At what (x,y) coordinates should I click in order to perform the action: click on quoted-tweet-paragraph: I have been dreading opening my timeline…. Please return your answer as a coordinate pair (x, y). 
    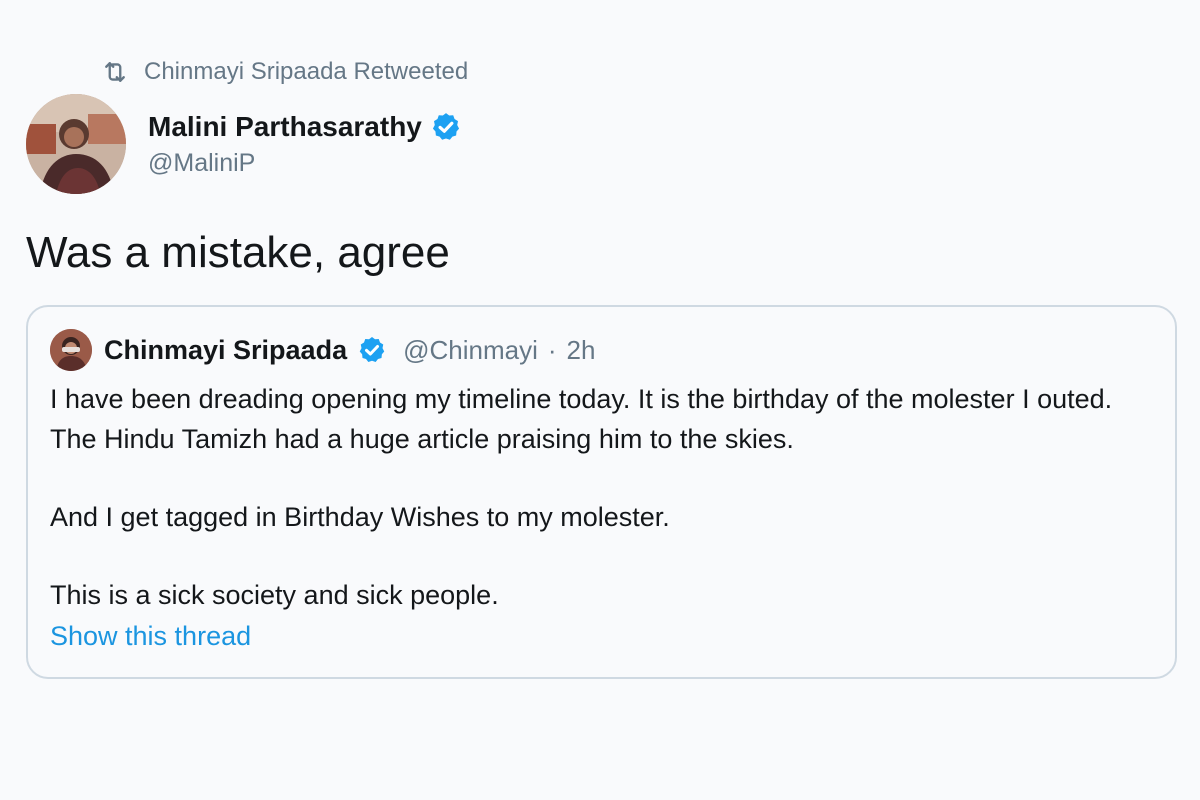
    Looking at the image, I should click on (581, 419).